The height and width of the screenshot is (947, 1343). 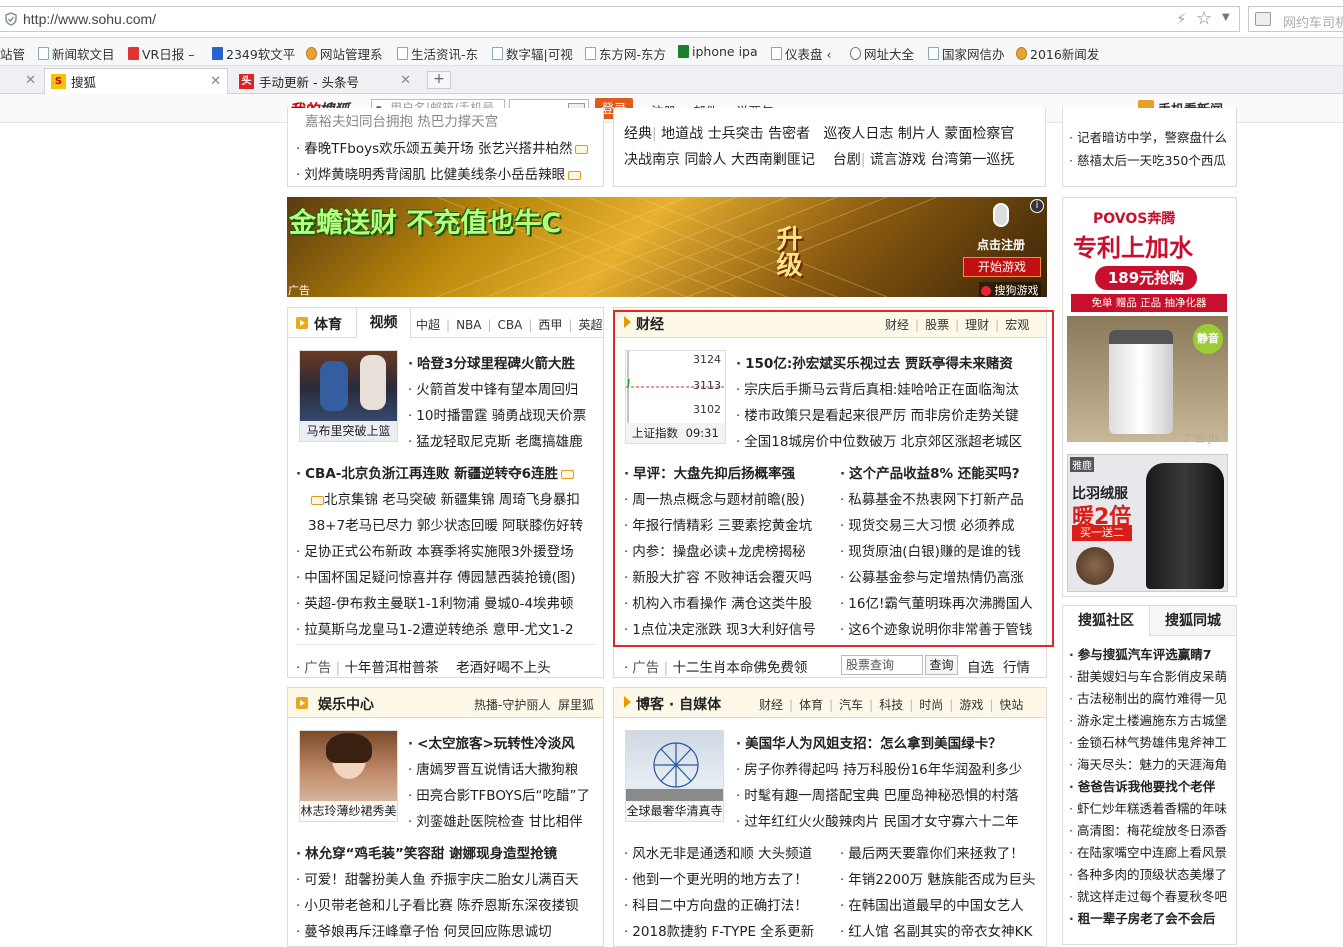 What do you see at coordinates (897, 325) in the screenshot?
I see `sub-link: 财经` at bounding box center [897, 325].